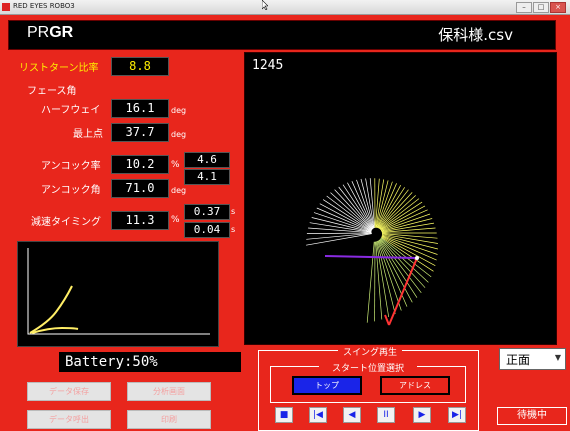 This screenshot has height=431, width=570. What do you see at coordinates (233, 211) in the screenshot?
I see `decel-timing-sub1-unit: s` at bounding box center [233, 211].